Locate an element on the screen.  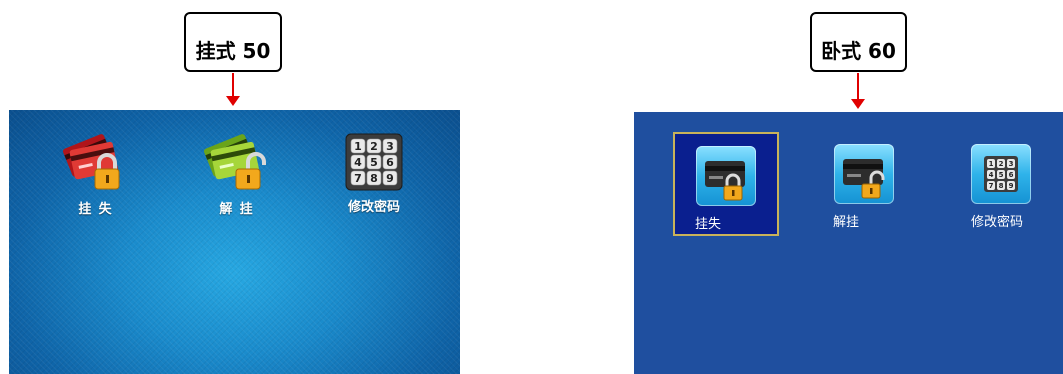
report-loss-label: 挂失 is located at coordinates (708, 223).